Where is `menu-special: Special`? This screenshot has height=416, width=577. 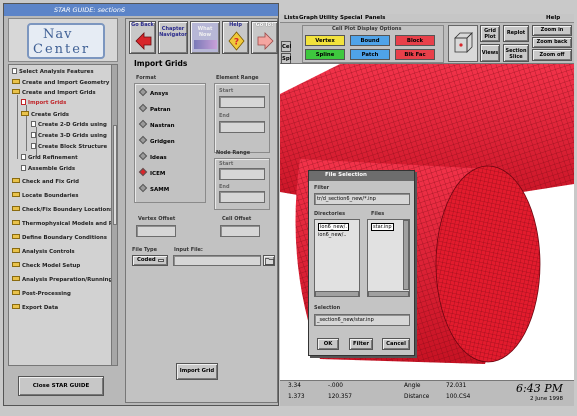
menu-special: Special is located at coordinates (351, 18).